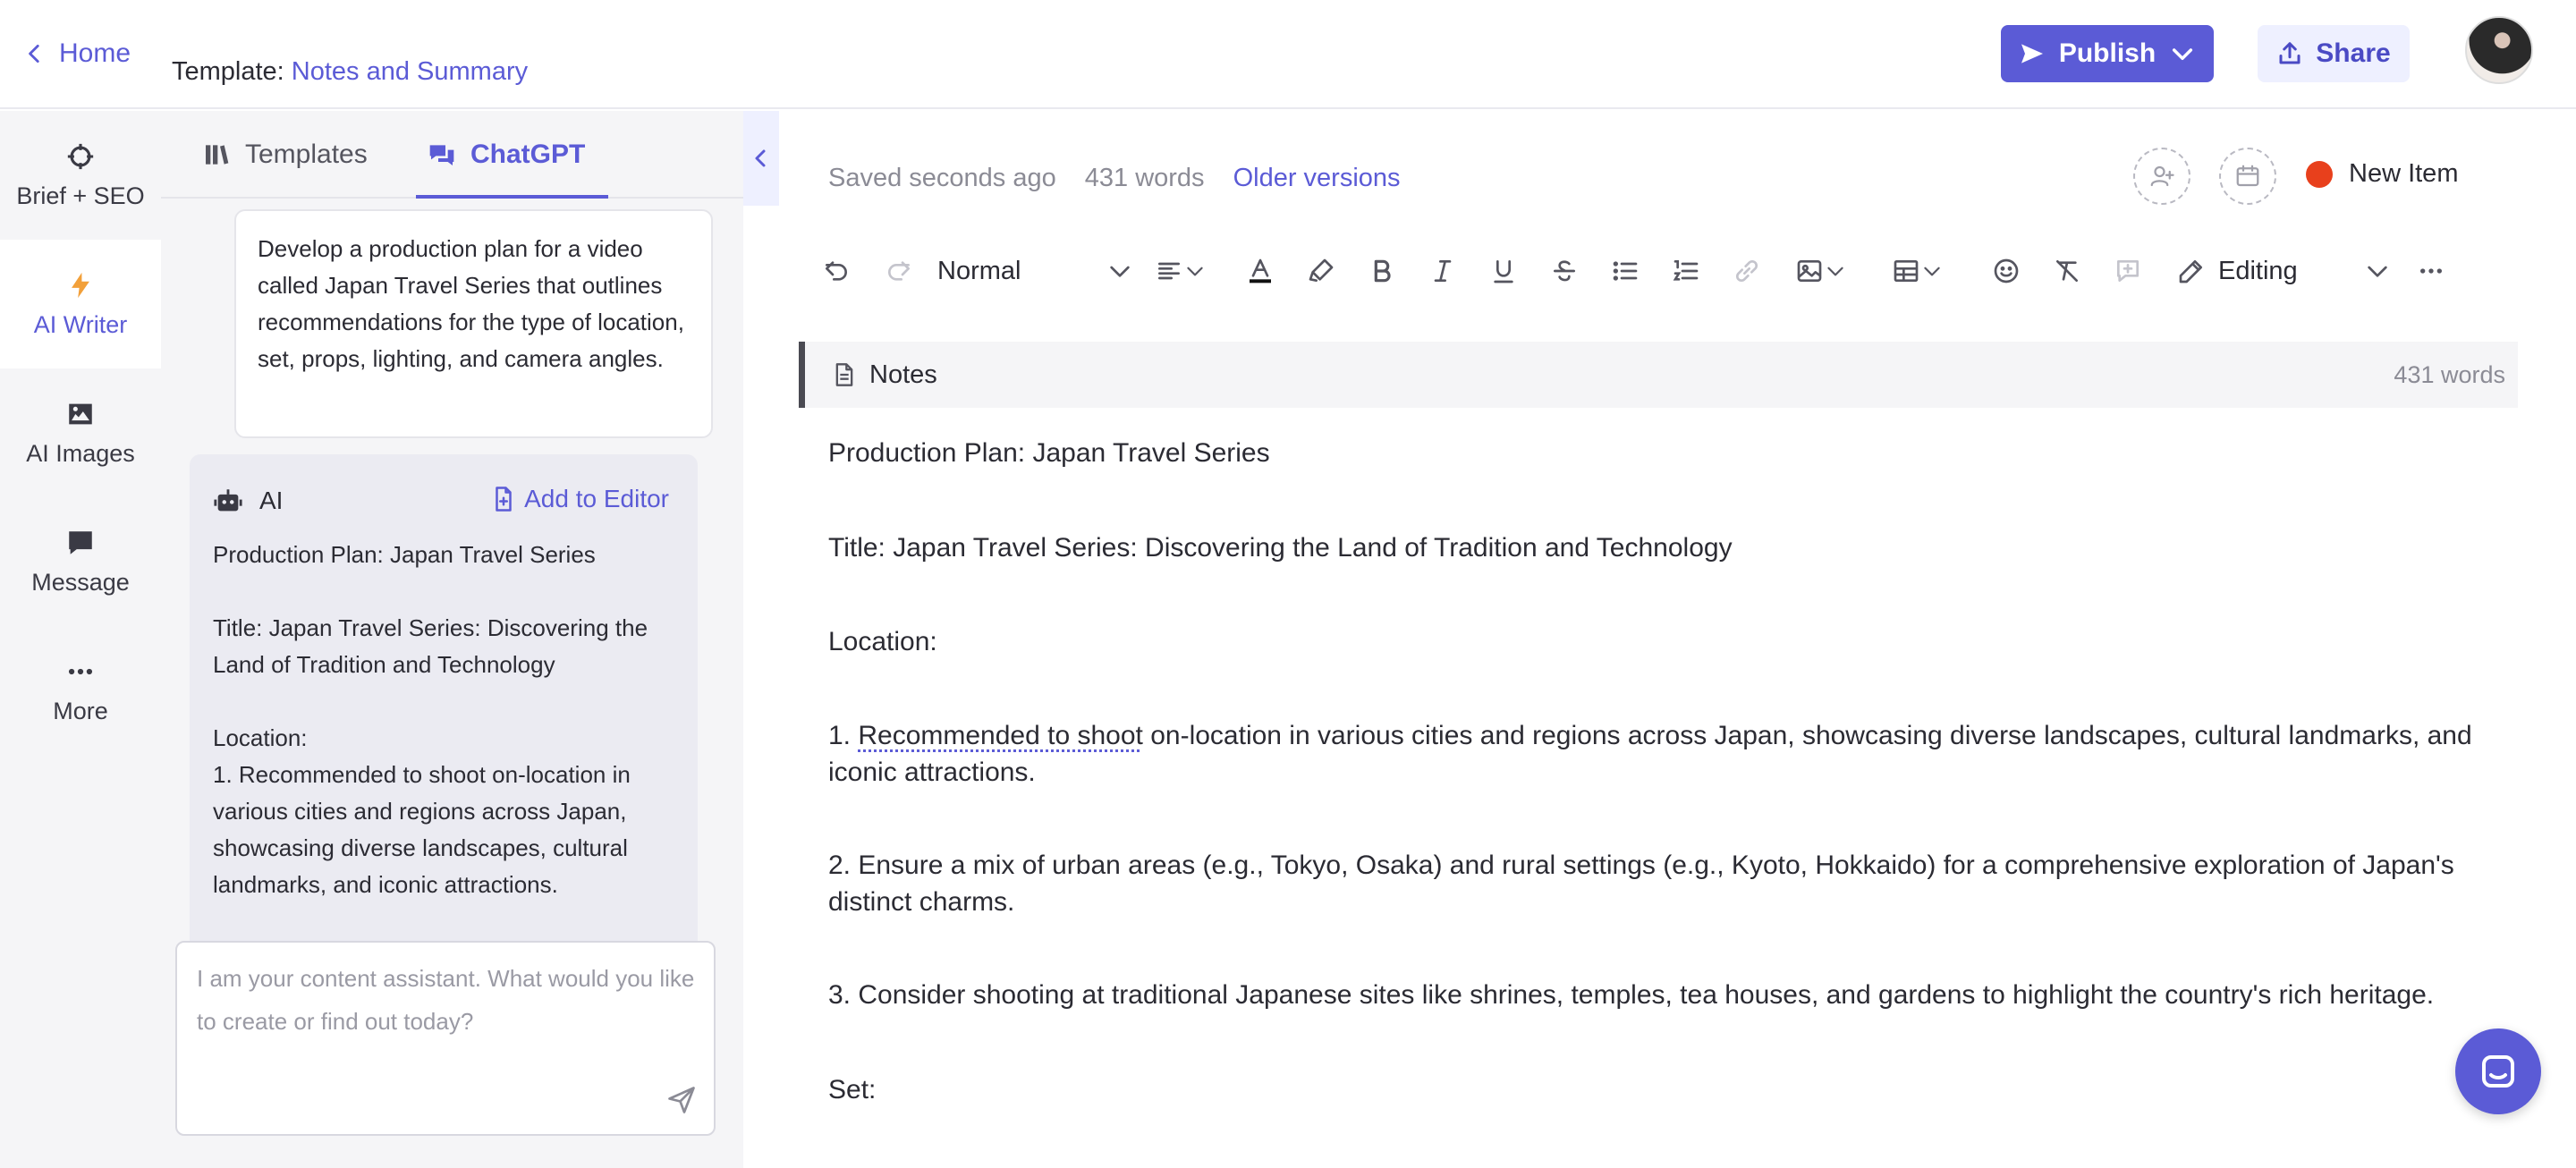 This screenshot has width=2576, height=1168. Describe the element at coordinates (447, 1015) in the screenshot. I see `chat-input` at that location.